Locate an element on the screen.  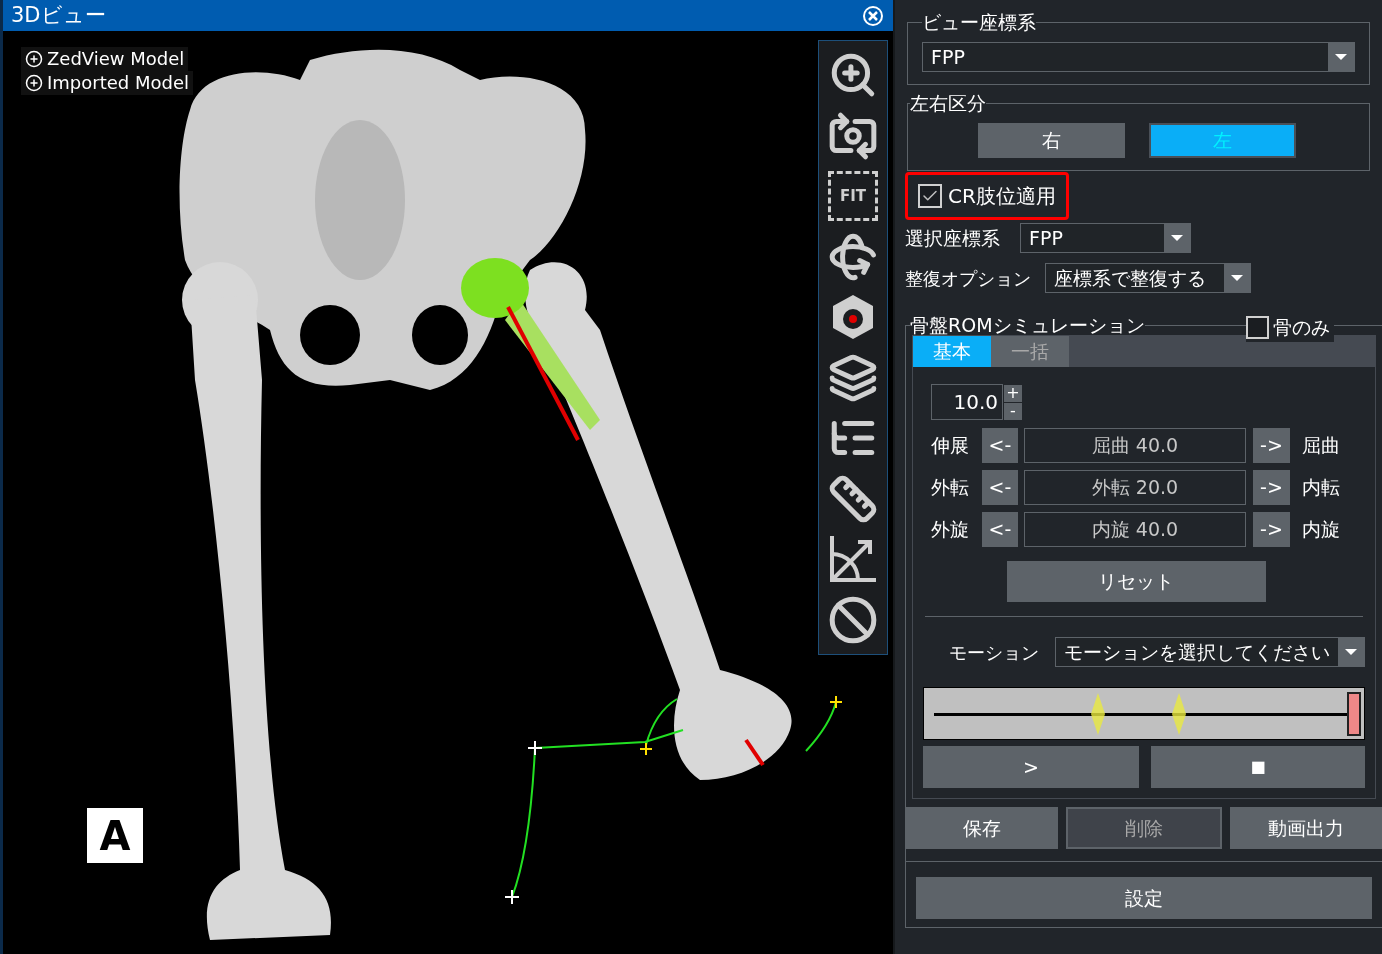
field-label: 整復オプション is located at coordinates (968, 278).